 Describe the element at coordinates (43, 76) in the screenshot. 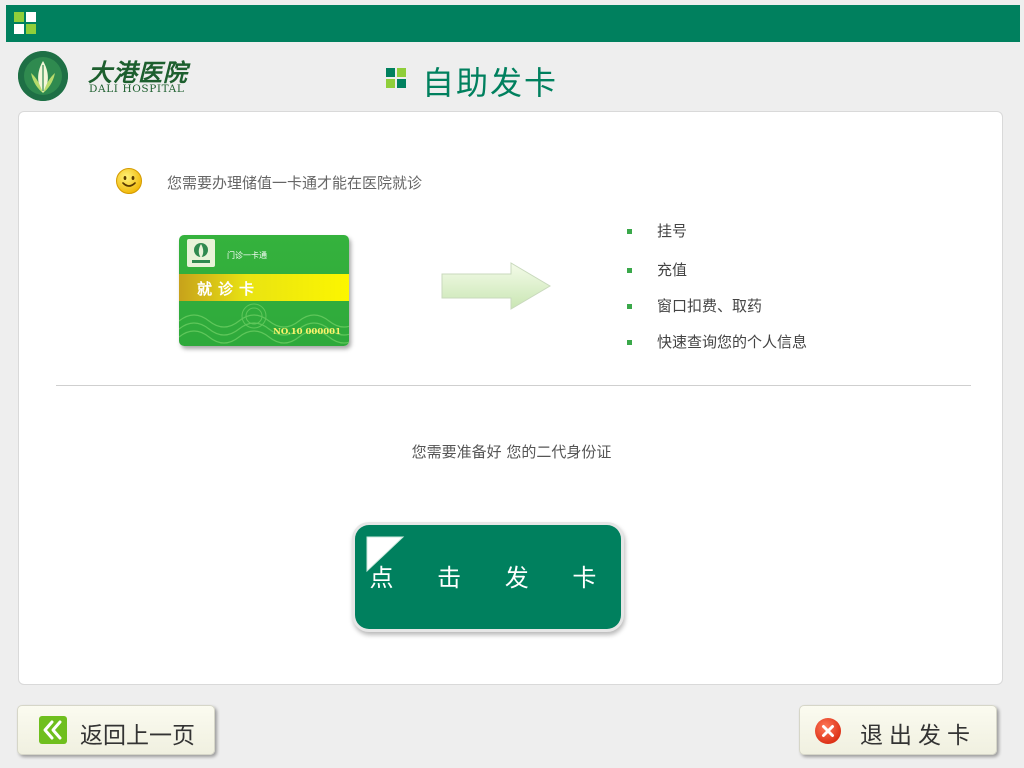

I see `hospital-emblem-icon` at that location.